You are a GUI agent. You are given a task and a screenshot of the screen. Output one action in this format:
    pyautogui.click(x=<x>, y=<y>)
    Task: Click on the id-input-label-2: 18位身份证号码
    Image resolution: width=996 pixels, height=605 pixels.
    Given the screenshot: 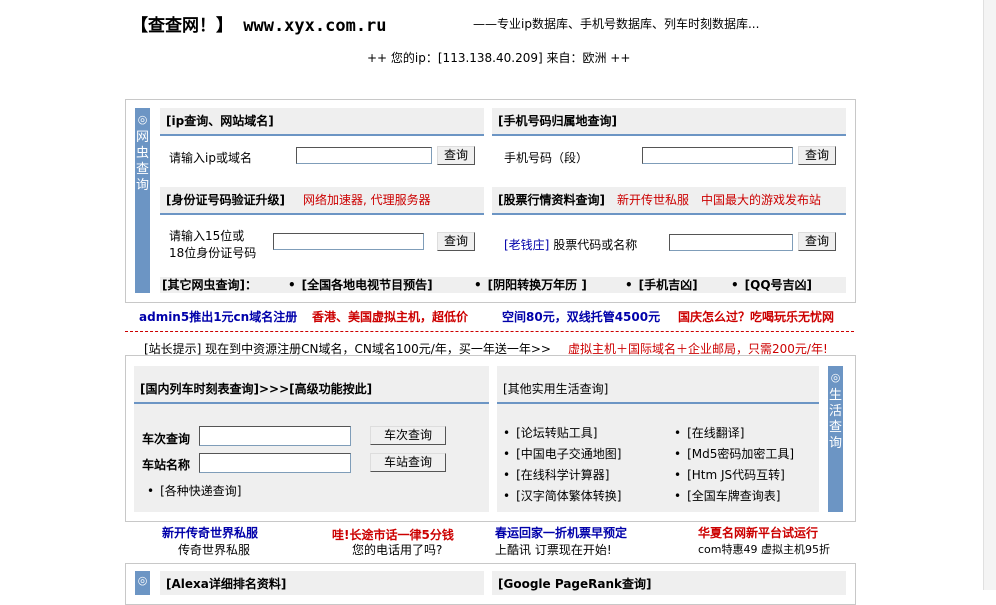 What is the action you would take?
    pyautogui.click(x=213, y=253)
    